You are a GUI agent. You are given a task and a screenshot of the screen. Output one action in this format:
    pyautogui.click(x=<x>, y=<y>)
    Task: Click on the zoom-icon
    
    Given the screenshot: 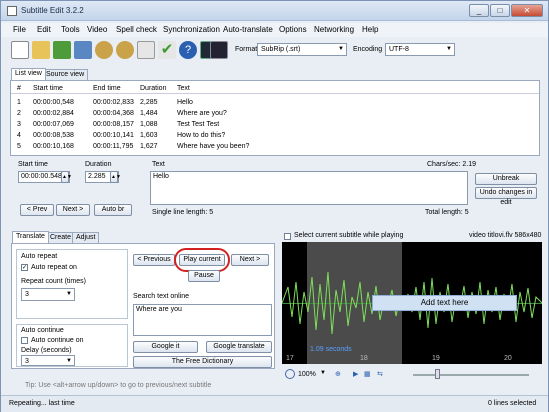 What is the action you would take?
    pyautogui.click(x=290, y=374)
    